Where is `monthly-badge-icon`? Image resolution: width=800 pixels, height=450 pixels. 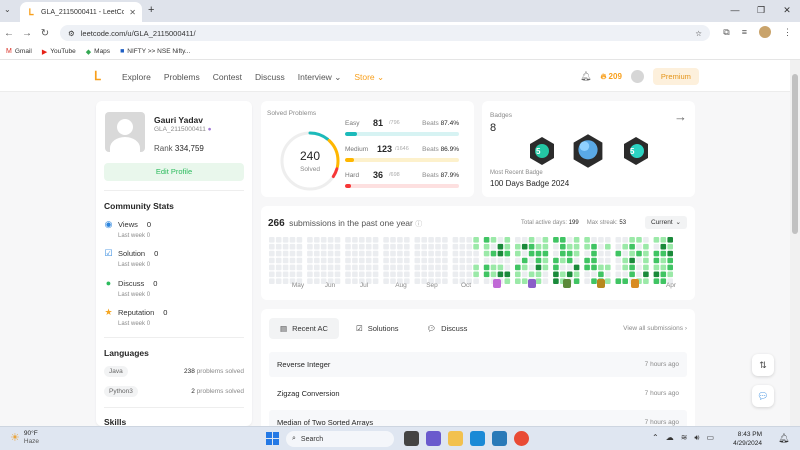
monthly-badge-icon is located at coordinates (532, 283).